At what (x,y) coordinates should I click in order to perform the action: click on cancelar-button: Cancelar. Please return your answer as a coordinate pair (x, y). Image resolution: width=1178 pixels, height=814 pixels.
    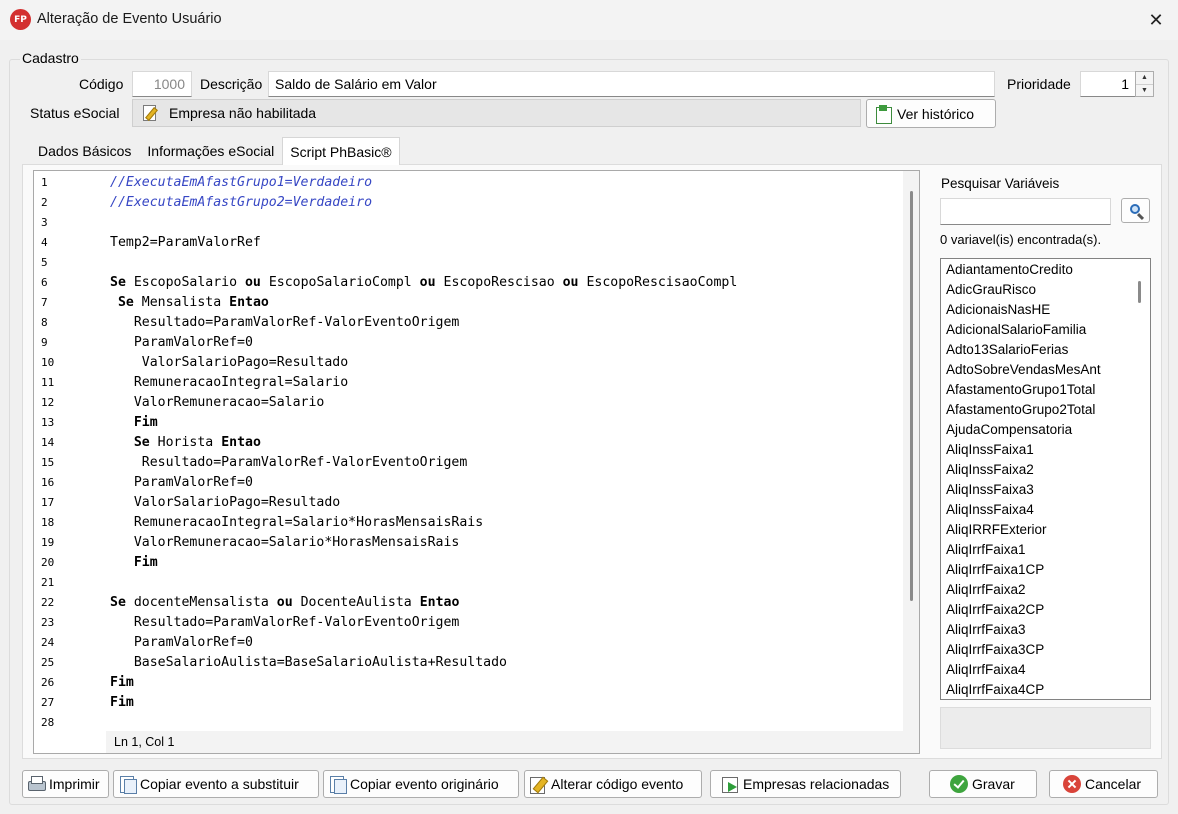
    Looking at the image, I should click on (1103, 784).